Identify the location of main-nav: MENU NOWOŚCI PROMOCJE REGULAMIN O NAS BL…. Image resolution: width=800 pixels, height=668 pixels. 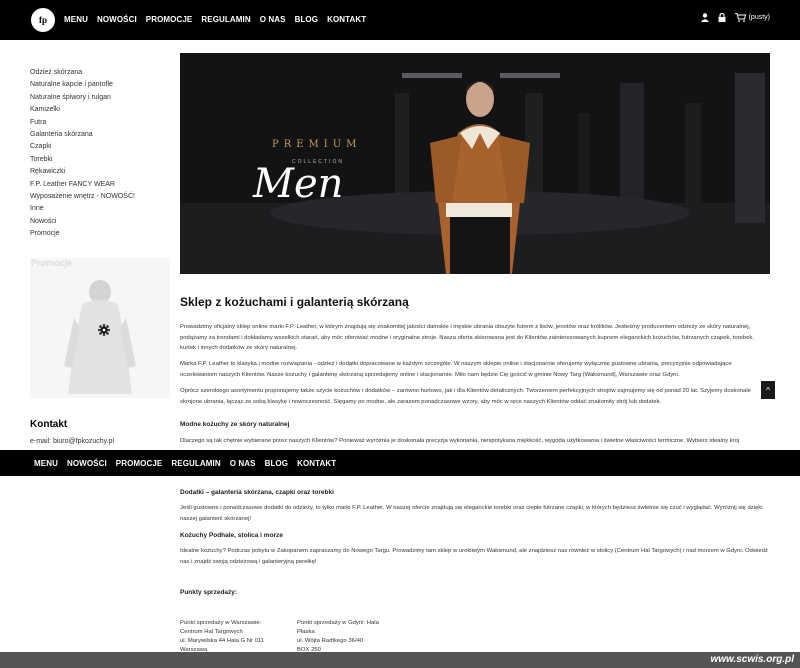
(215, 19).